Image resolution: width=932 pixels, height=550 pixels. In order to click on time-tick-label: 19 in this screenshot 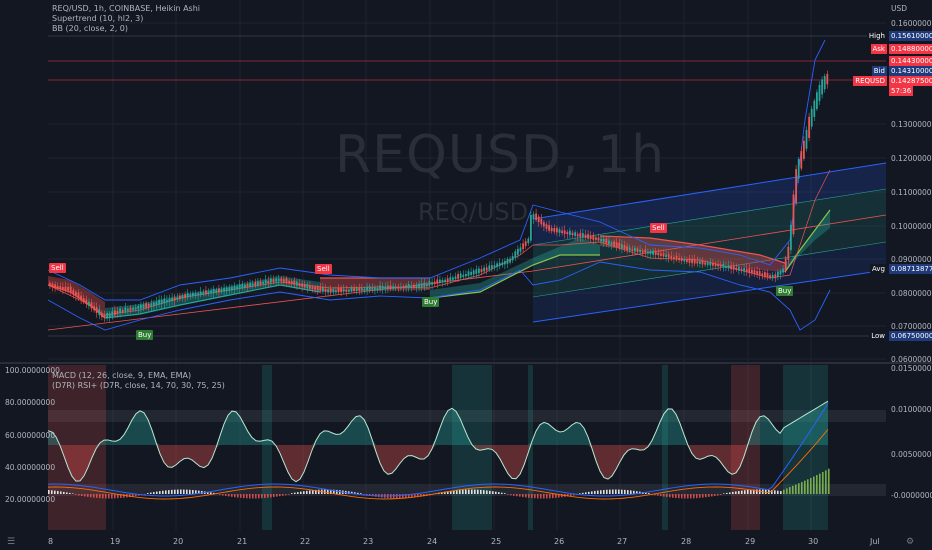, I will do `click(115, 541)`.